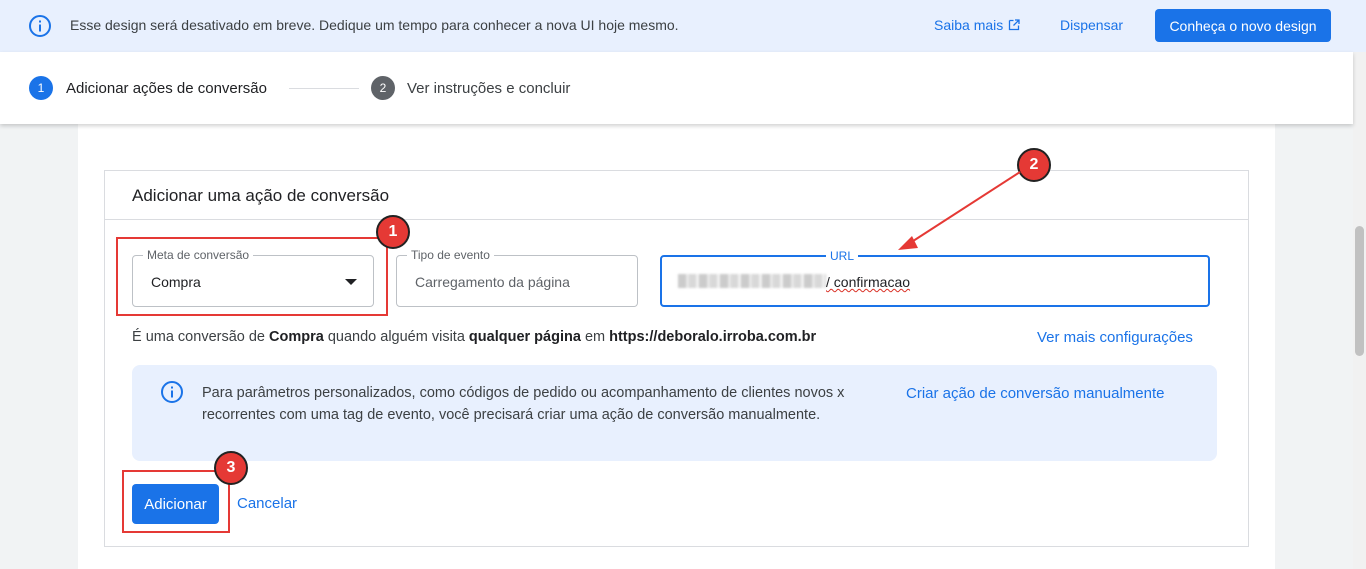  Describe the element at coordinates (752, 281) in the screenshot. I see `redacted-domain` at that location.